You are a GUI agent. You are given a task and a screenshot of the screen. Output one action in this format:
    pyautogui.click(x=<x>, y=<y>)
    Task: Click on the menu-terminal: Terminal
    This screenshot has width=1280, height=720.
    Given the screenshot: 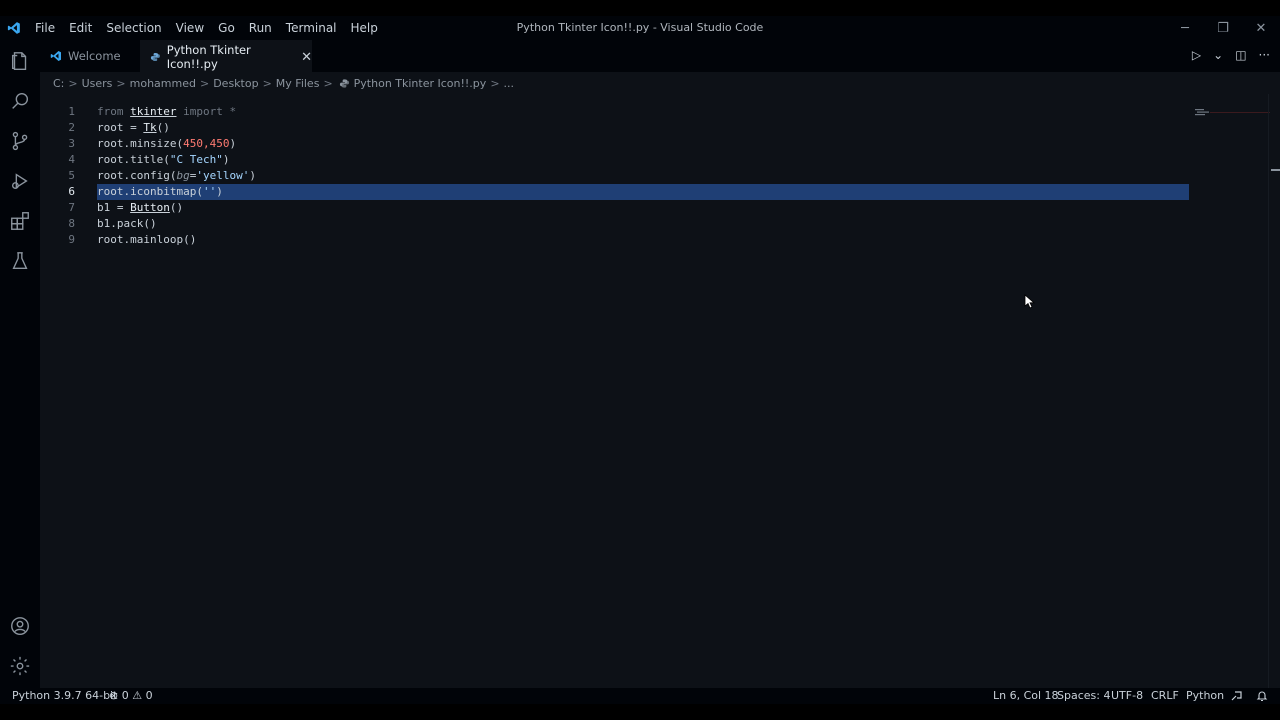 What is the action you would take?
    pyautogui.click(x=311, y=28)
    